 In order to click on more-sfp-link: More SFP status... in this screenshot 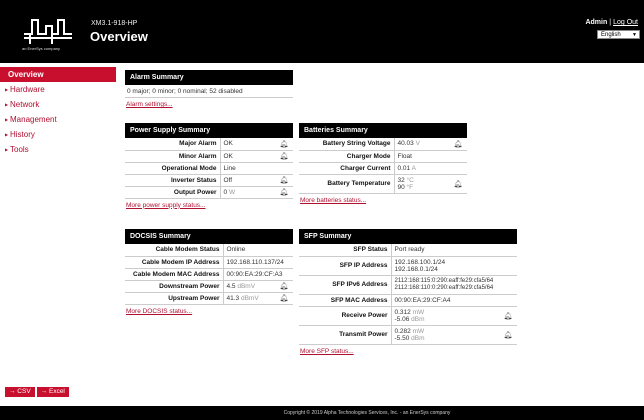, I will do `click(408, 351)`.